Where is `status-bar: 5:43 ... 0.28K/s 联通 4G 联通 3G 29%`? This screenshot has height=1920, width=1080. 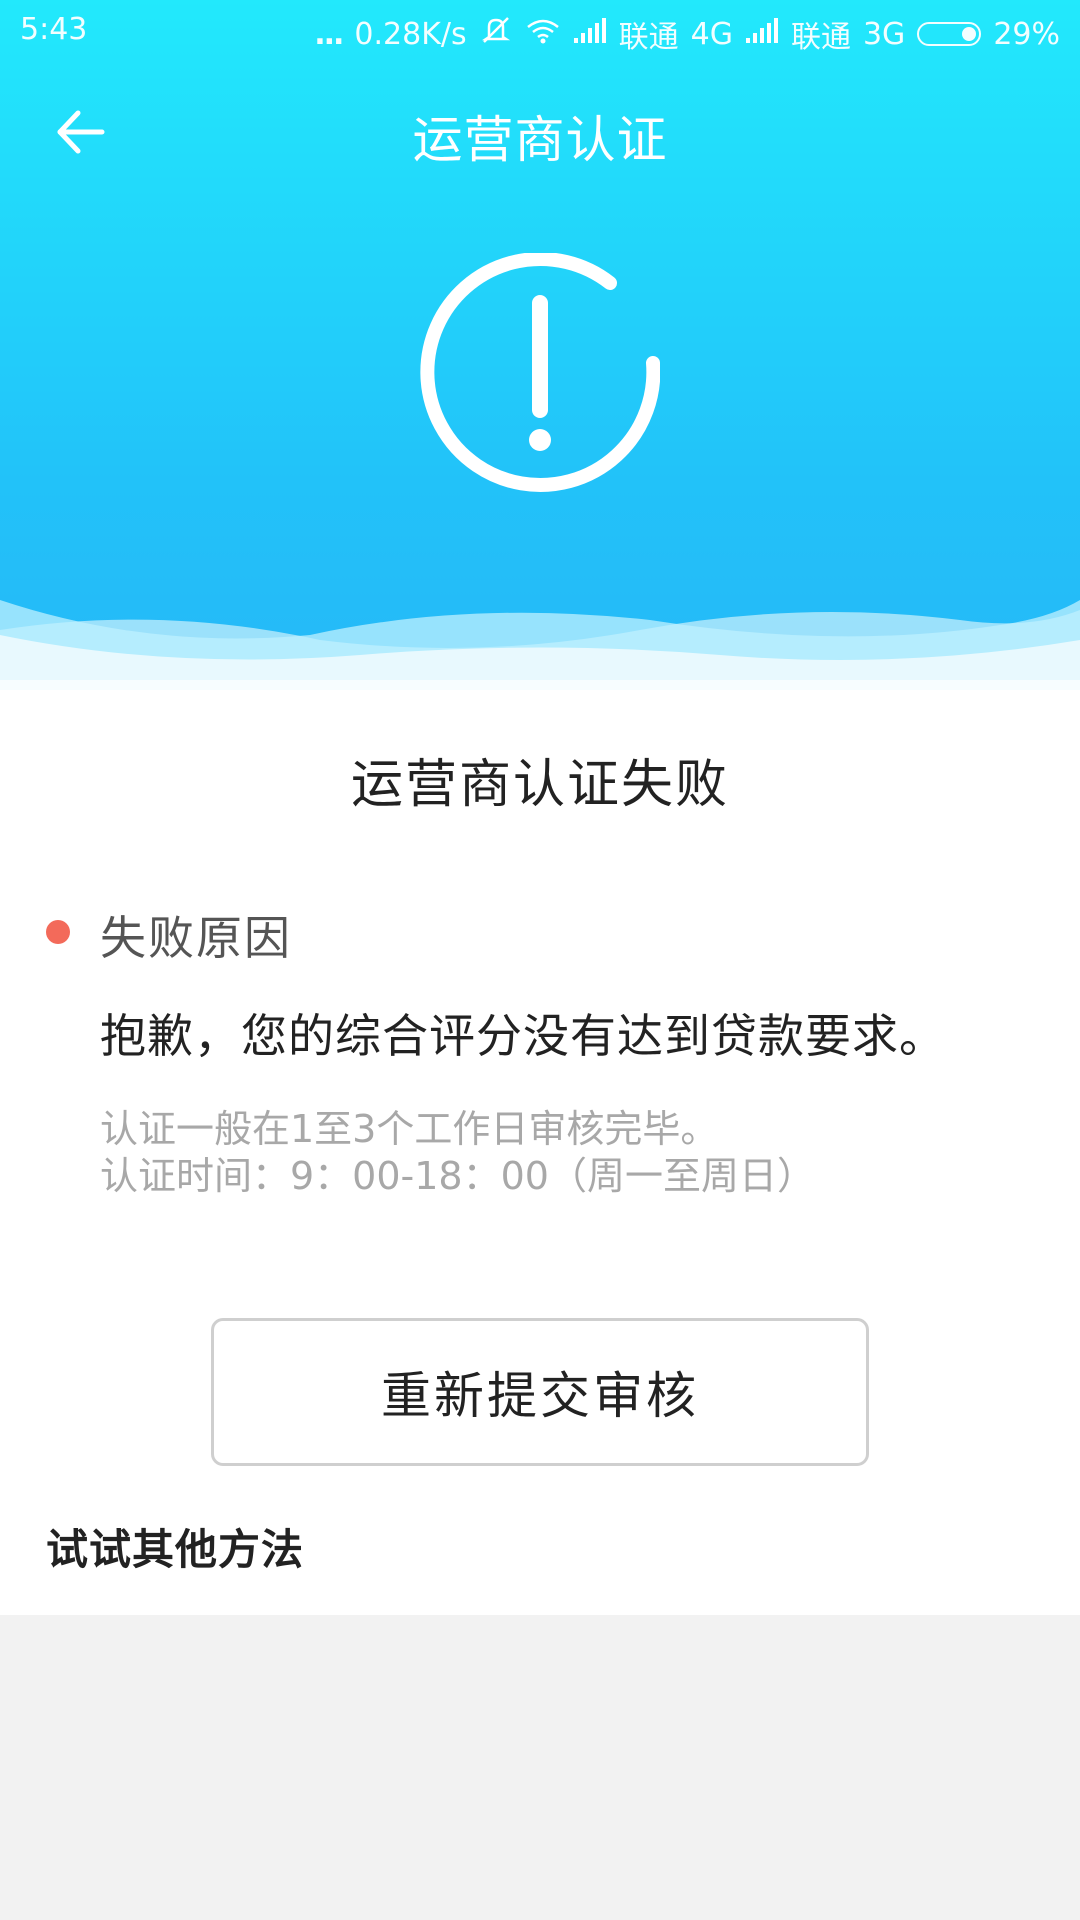
status-bar: 5:43 ... 0.28K/s 联通 4G 联通 3G 29% is located at coordinates (540, 31).